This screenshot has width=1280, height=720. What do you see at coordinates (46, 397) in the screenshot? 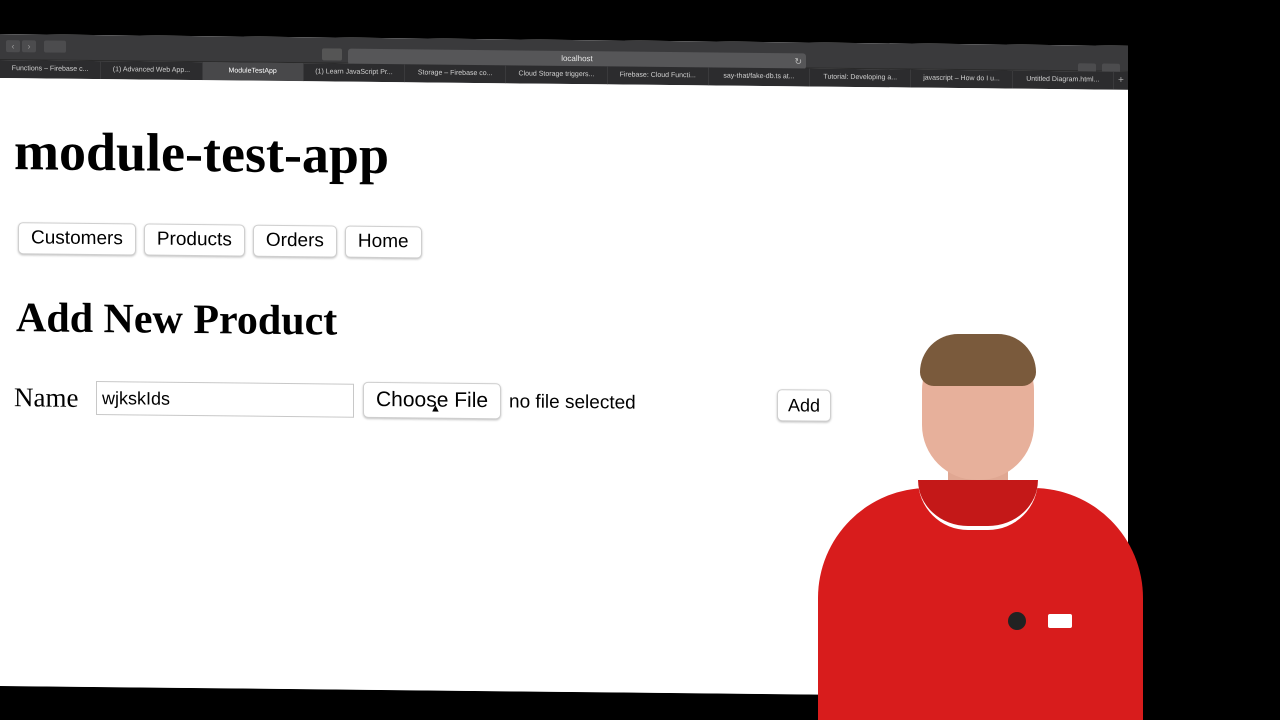
I see `name-label: Name` at bounding box center [46, 397].